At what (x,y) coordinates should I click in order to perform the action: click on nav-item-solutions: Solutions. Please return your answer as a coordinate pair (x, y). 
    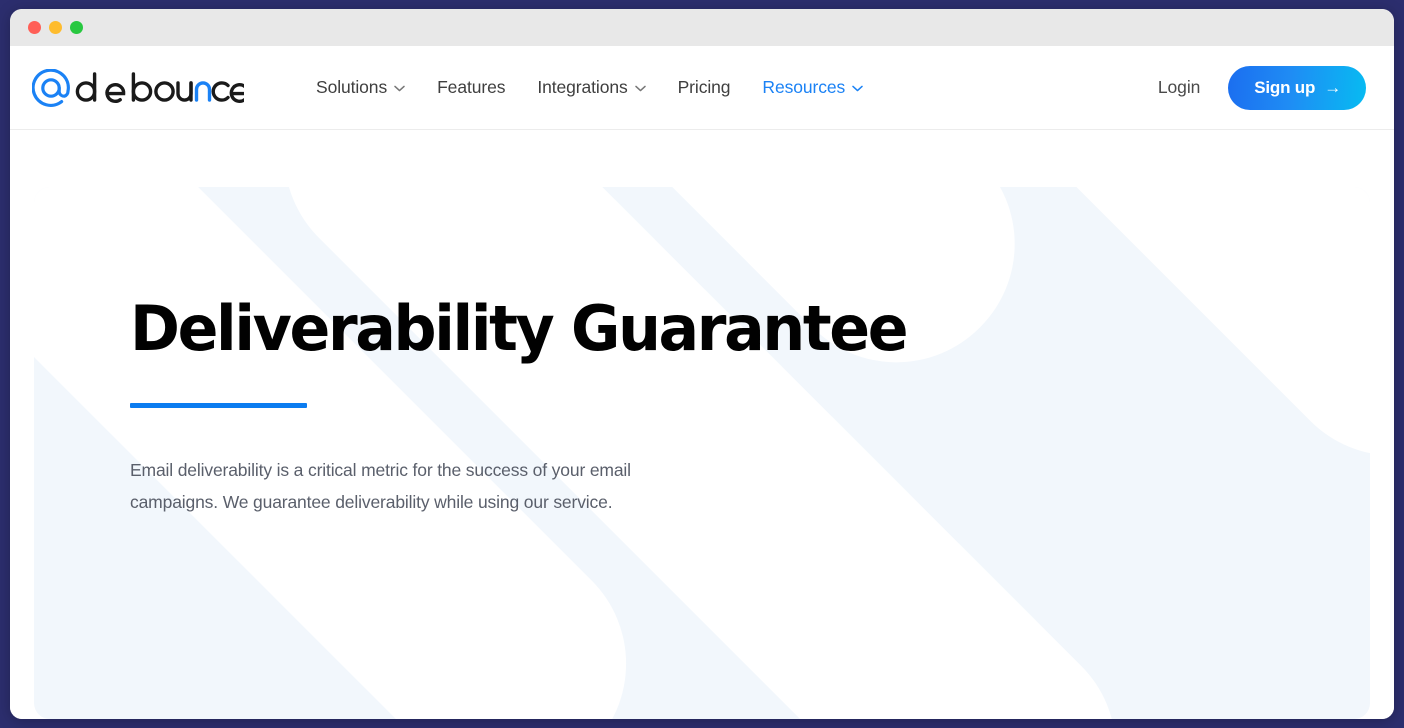
    Looking at the image, I should click on (360, 87).